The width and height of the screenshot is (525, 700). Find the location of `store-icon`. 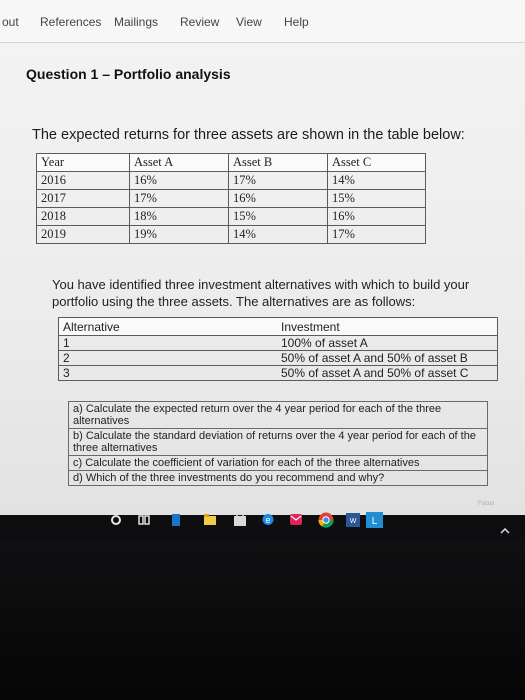

store-icon is located at coordinates (240, 519).